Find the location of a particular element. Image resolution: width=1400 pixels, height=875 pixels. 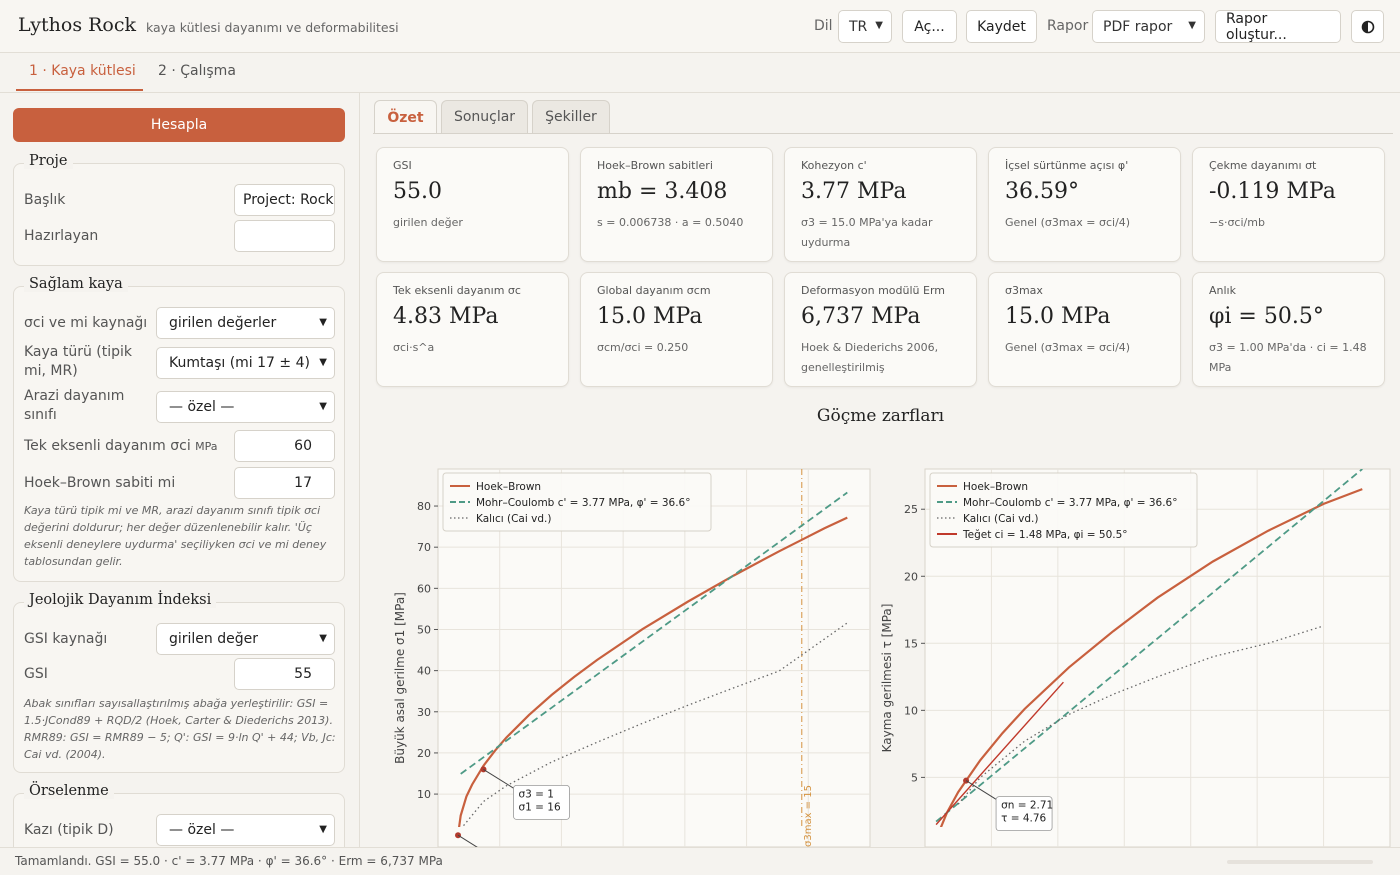

title-field: Project: Rock is located at coordinates (284, 200).